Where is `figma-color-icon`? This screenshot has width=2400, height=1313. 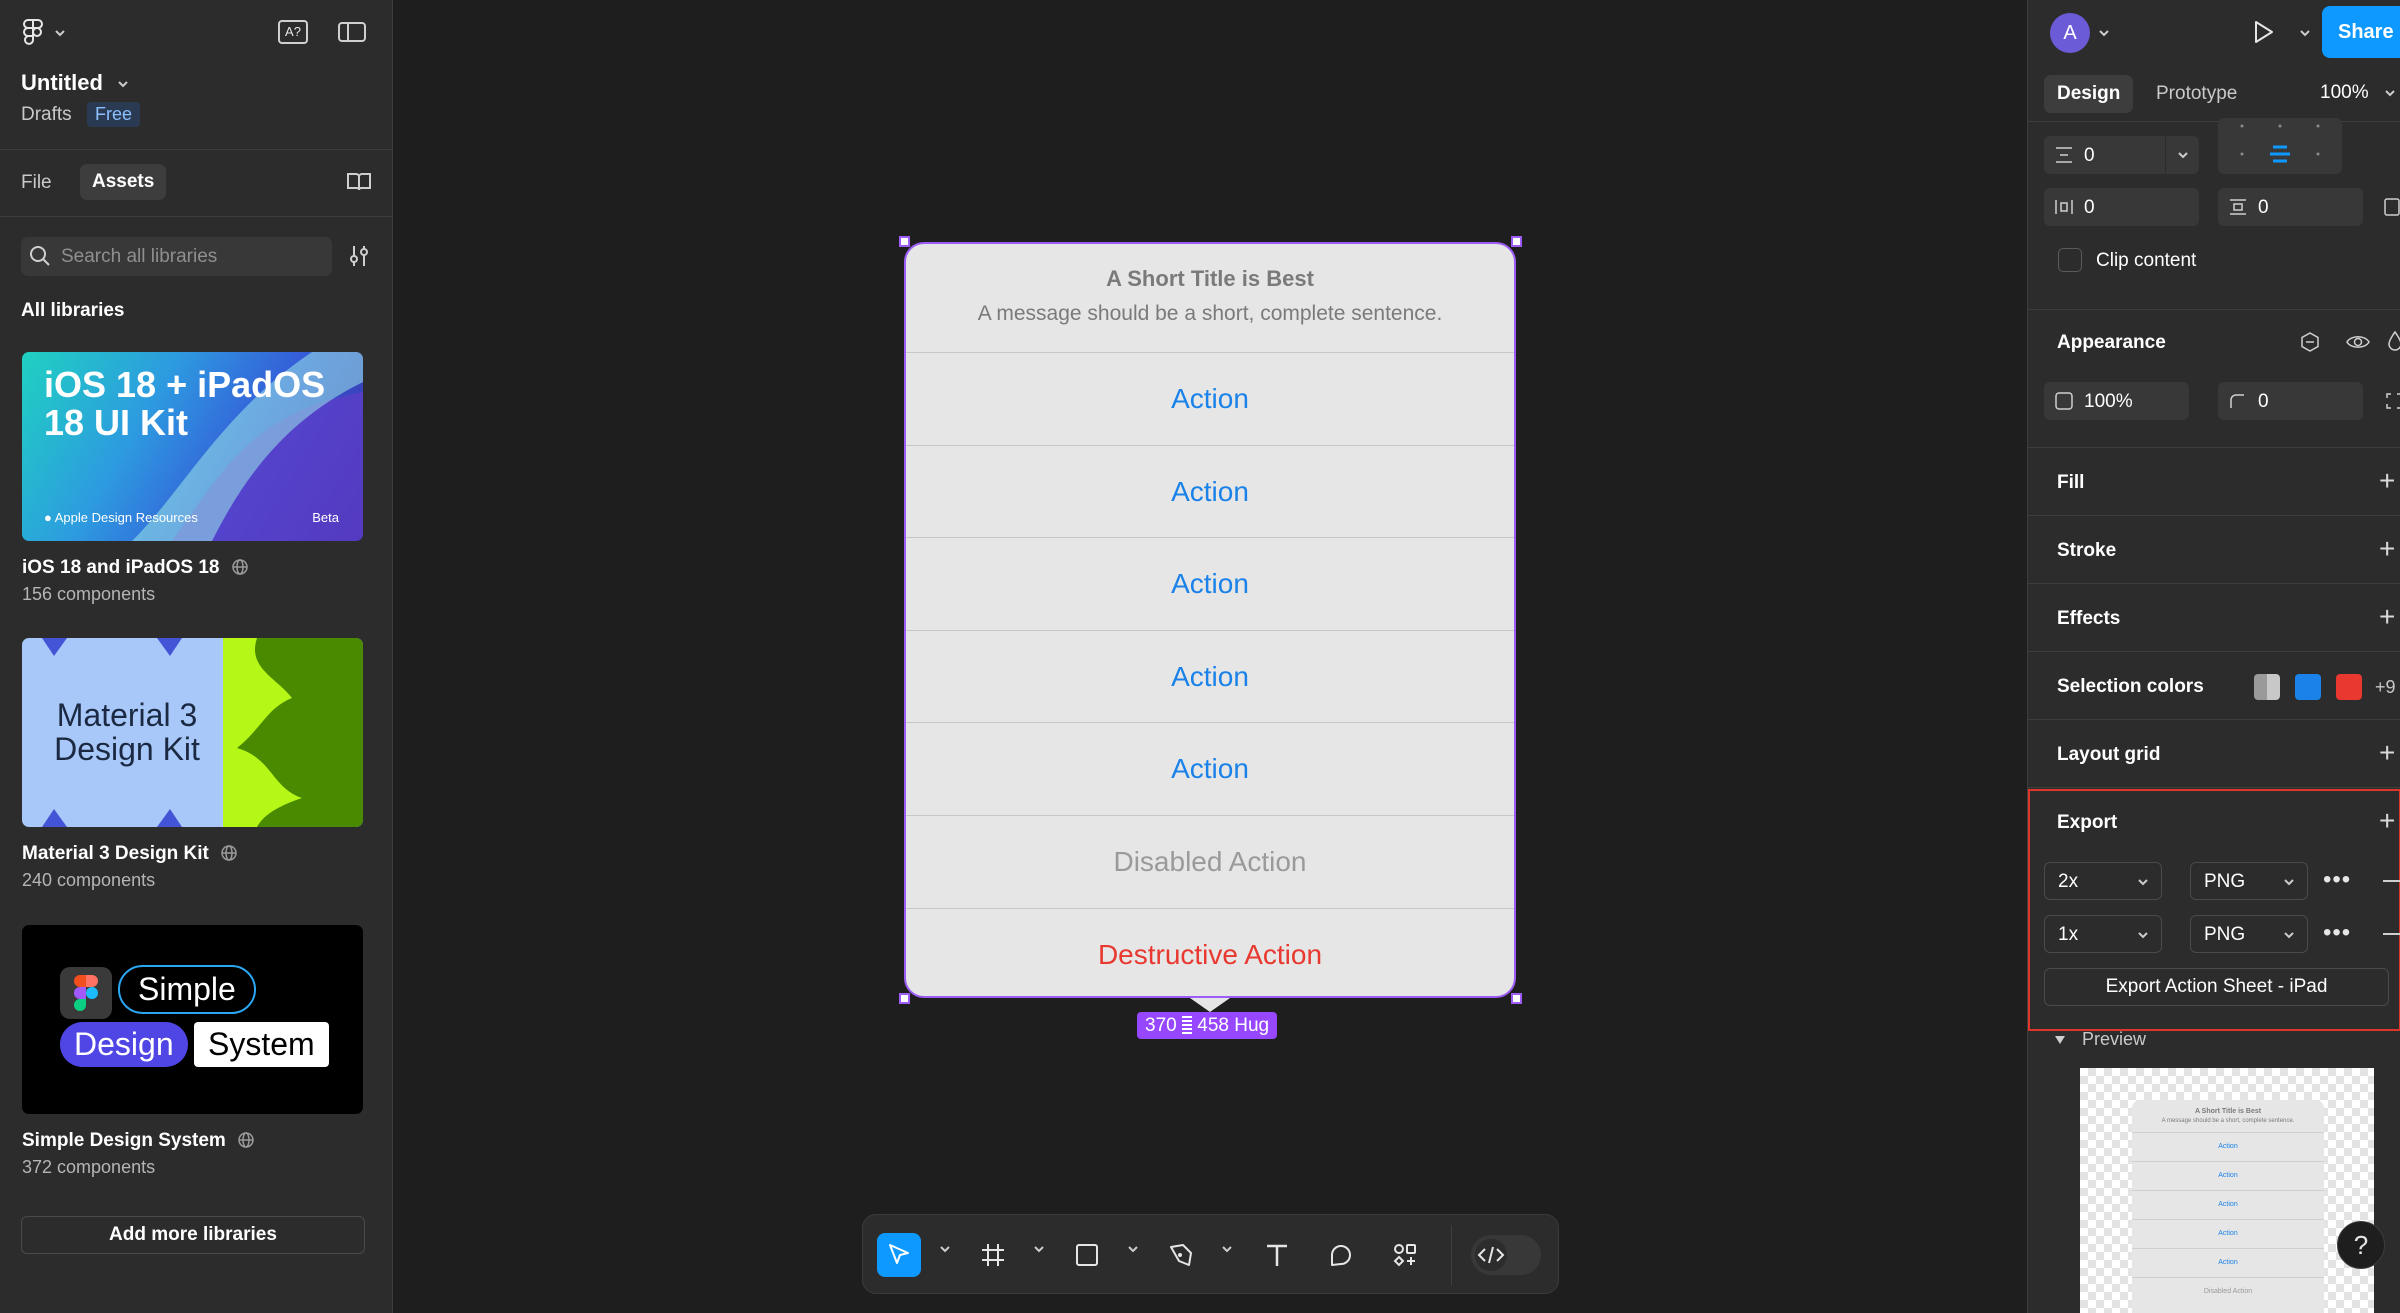
figma-color-icon is located at coordinates (86, 993).